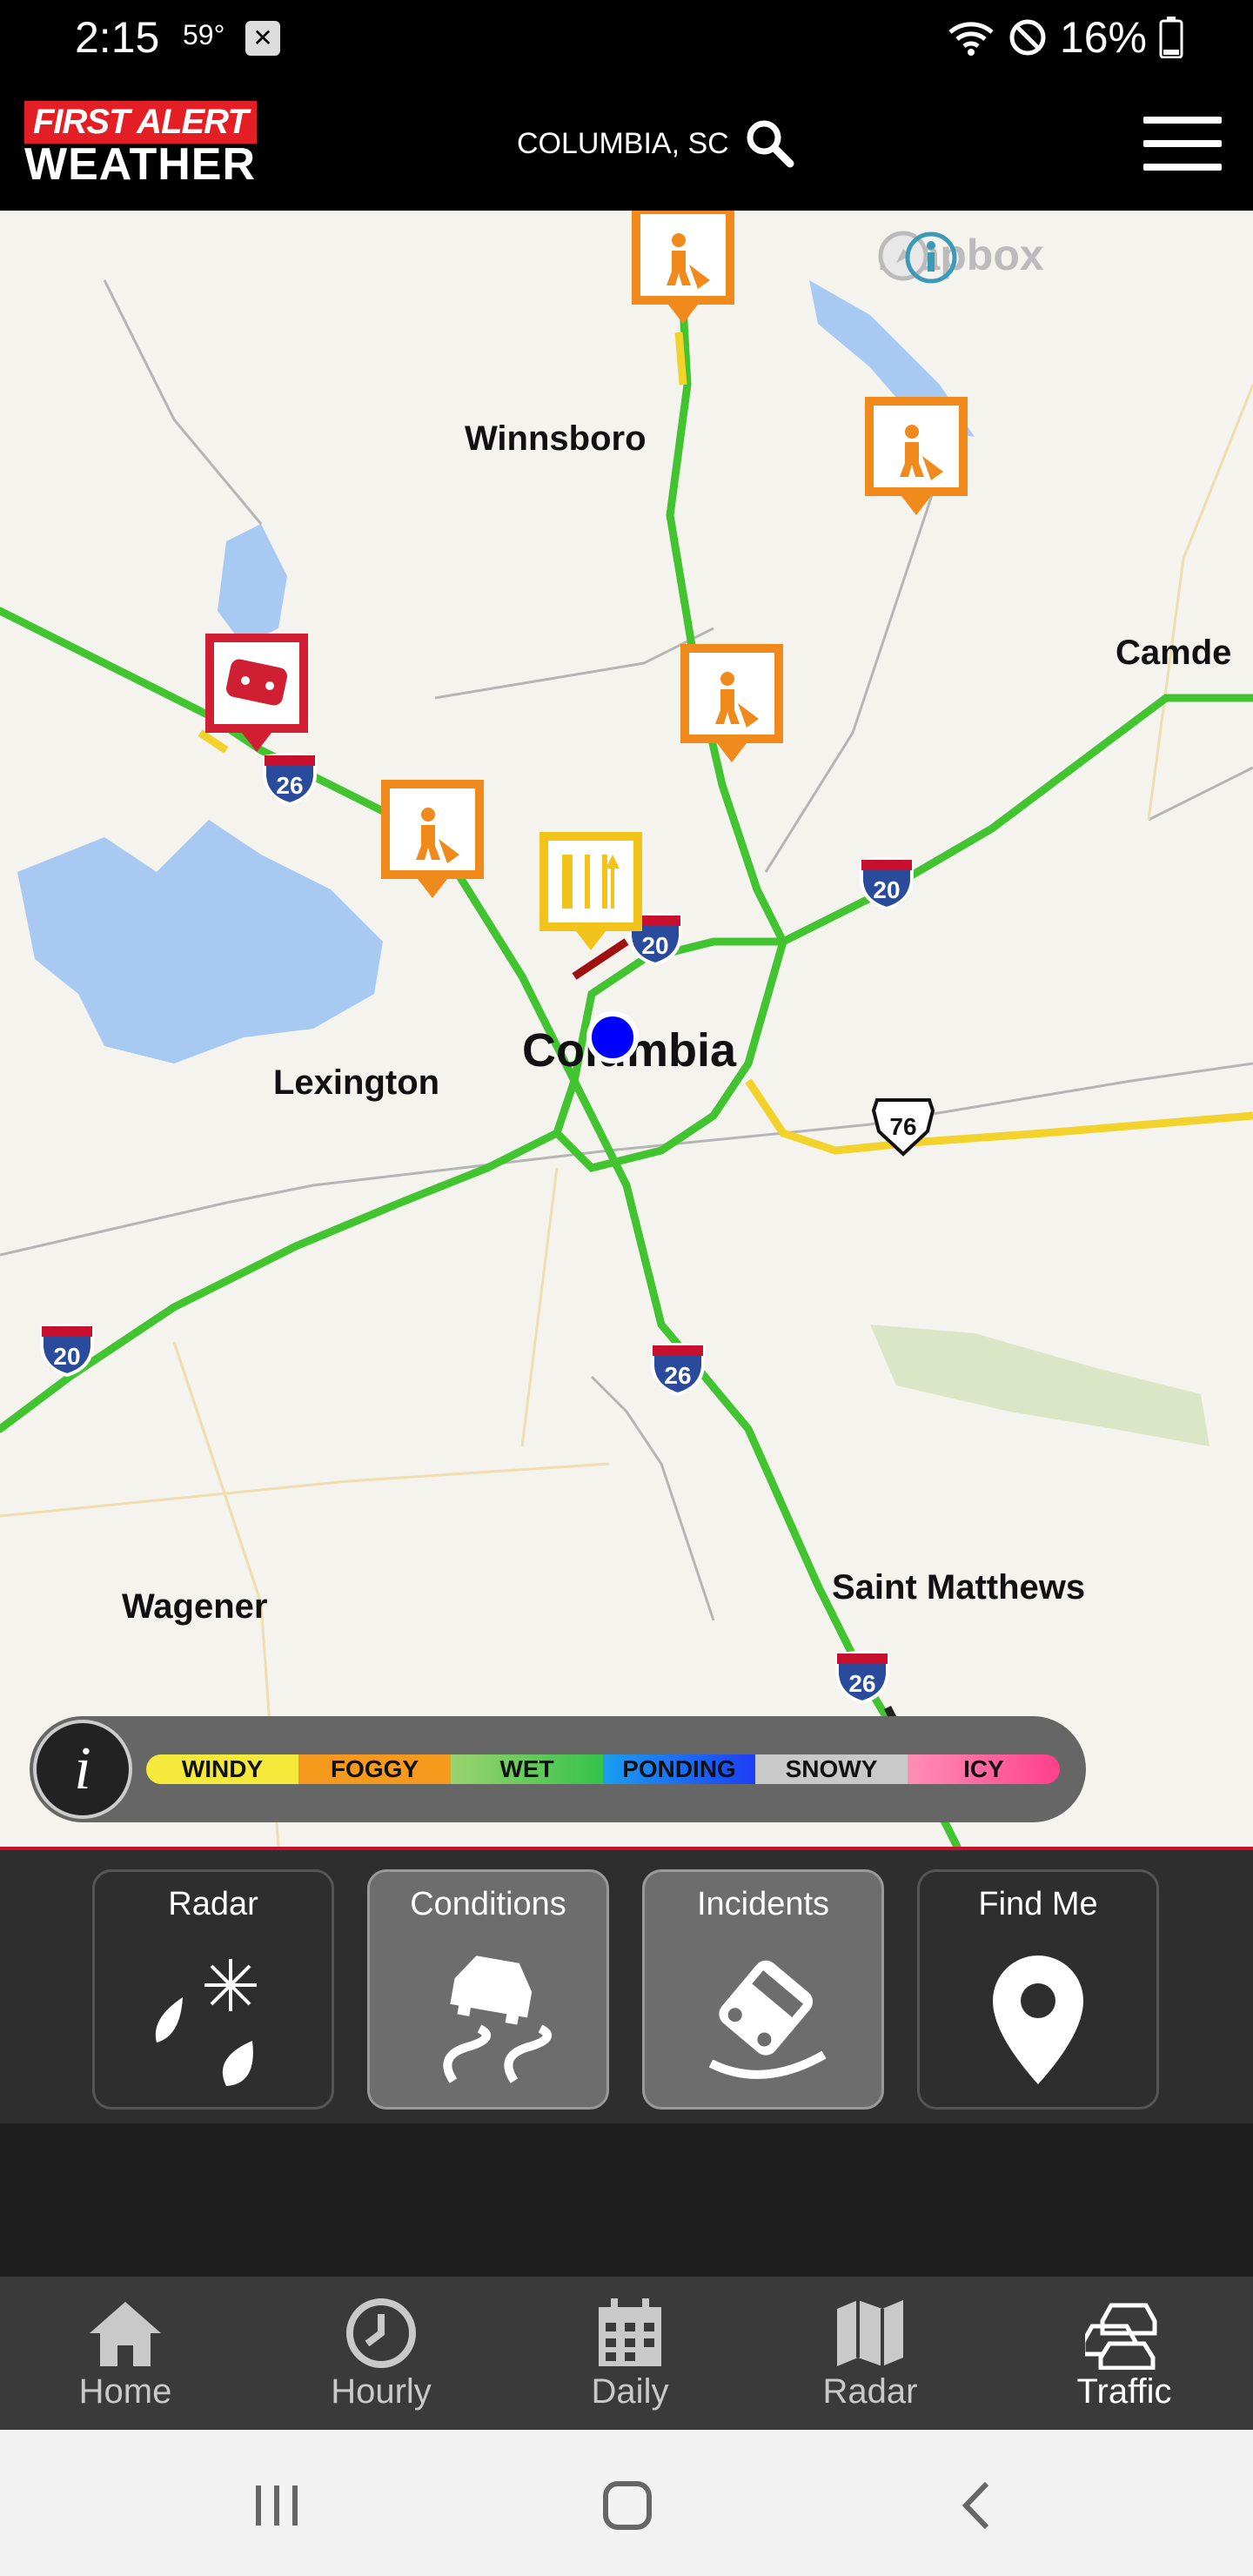 Image resolution: width=1253 pixels, height=2576 pixels. What do you see at coordinates (870, 2333) in the screenshot?
I see `map-icon` at bounding box center [870, 2333].